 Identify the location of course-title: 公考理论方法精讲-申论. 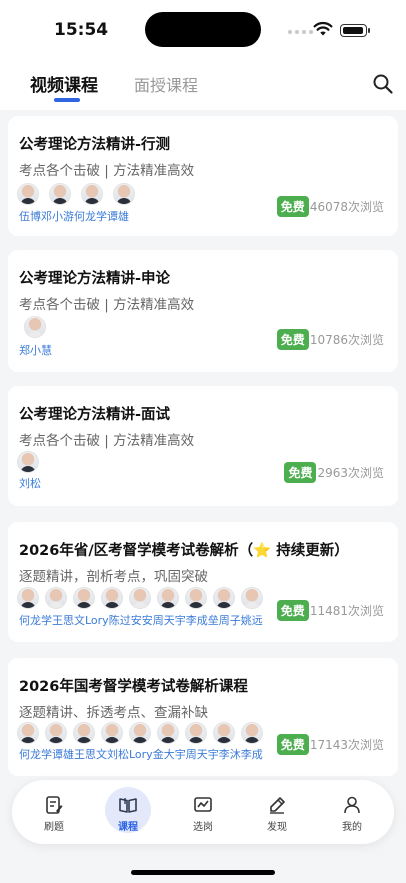
(95, 279).